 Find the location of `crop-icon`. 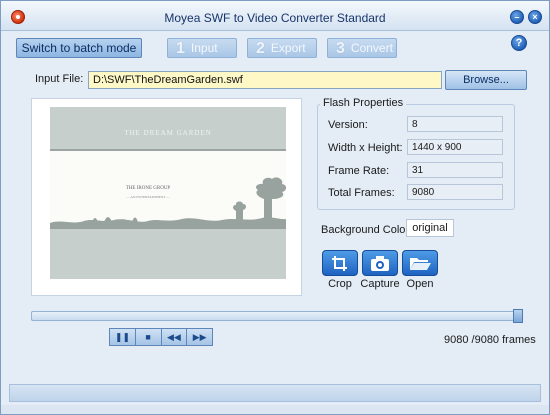

crop-icon is located at coordinates (339, 263).